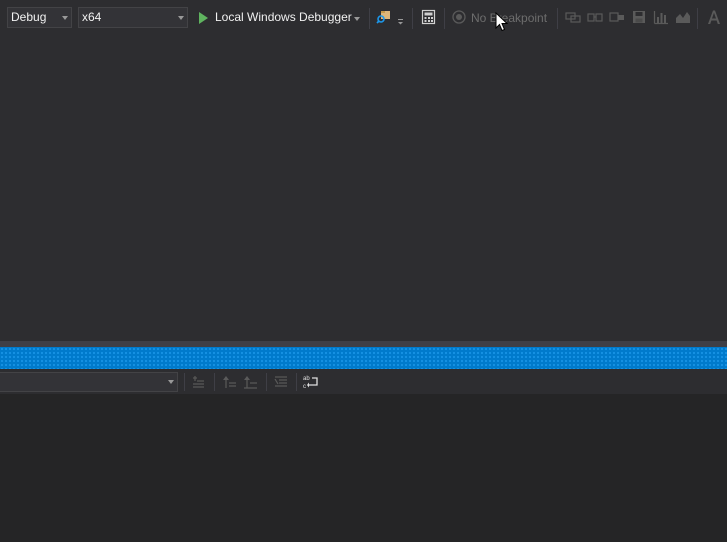 The height and width of the screenshot is (542, 727). Describe the element at coordinates (203, 18) in the screenshot. I see `play-icon` at that location.